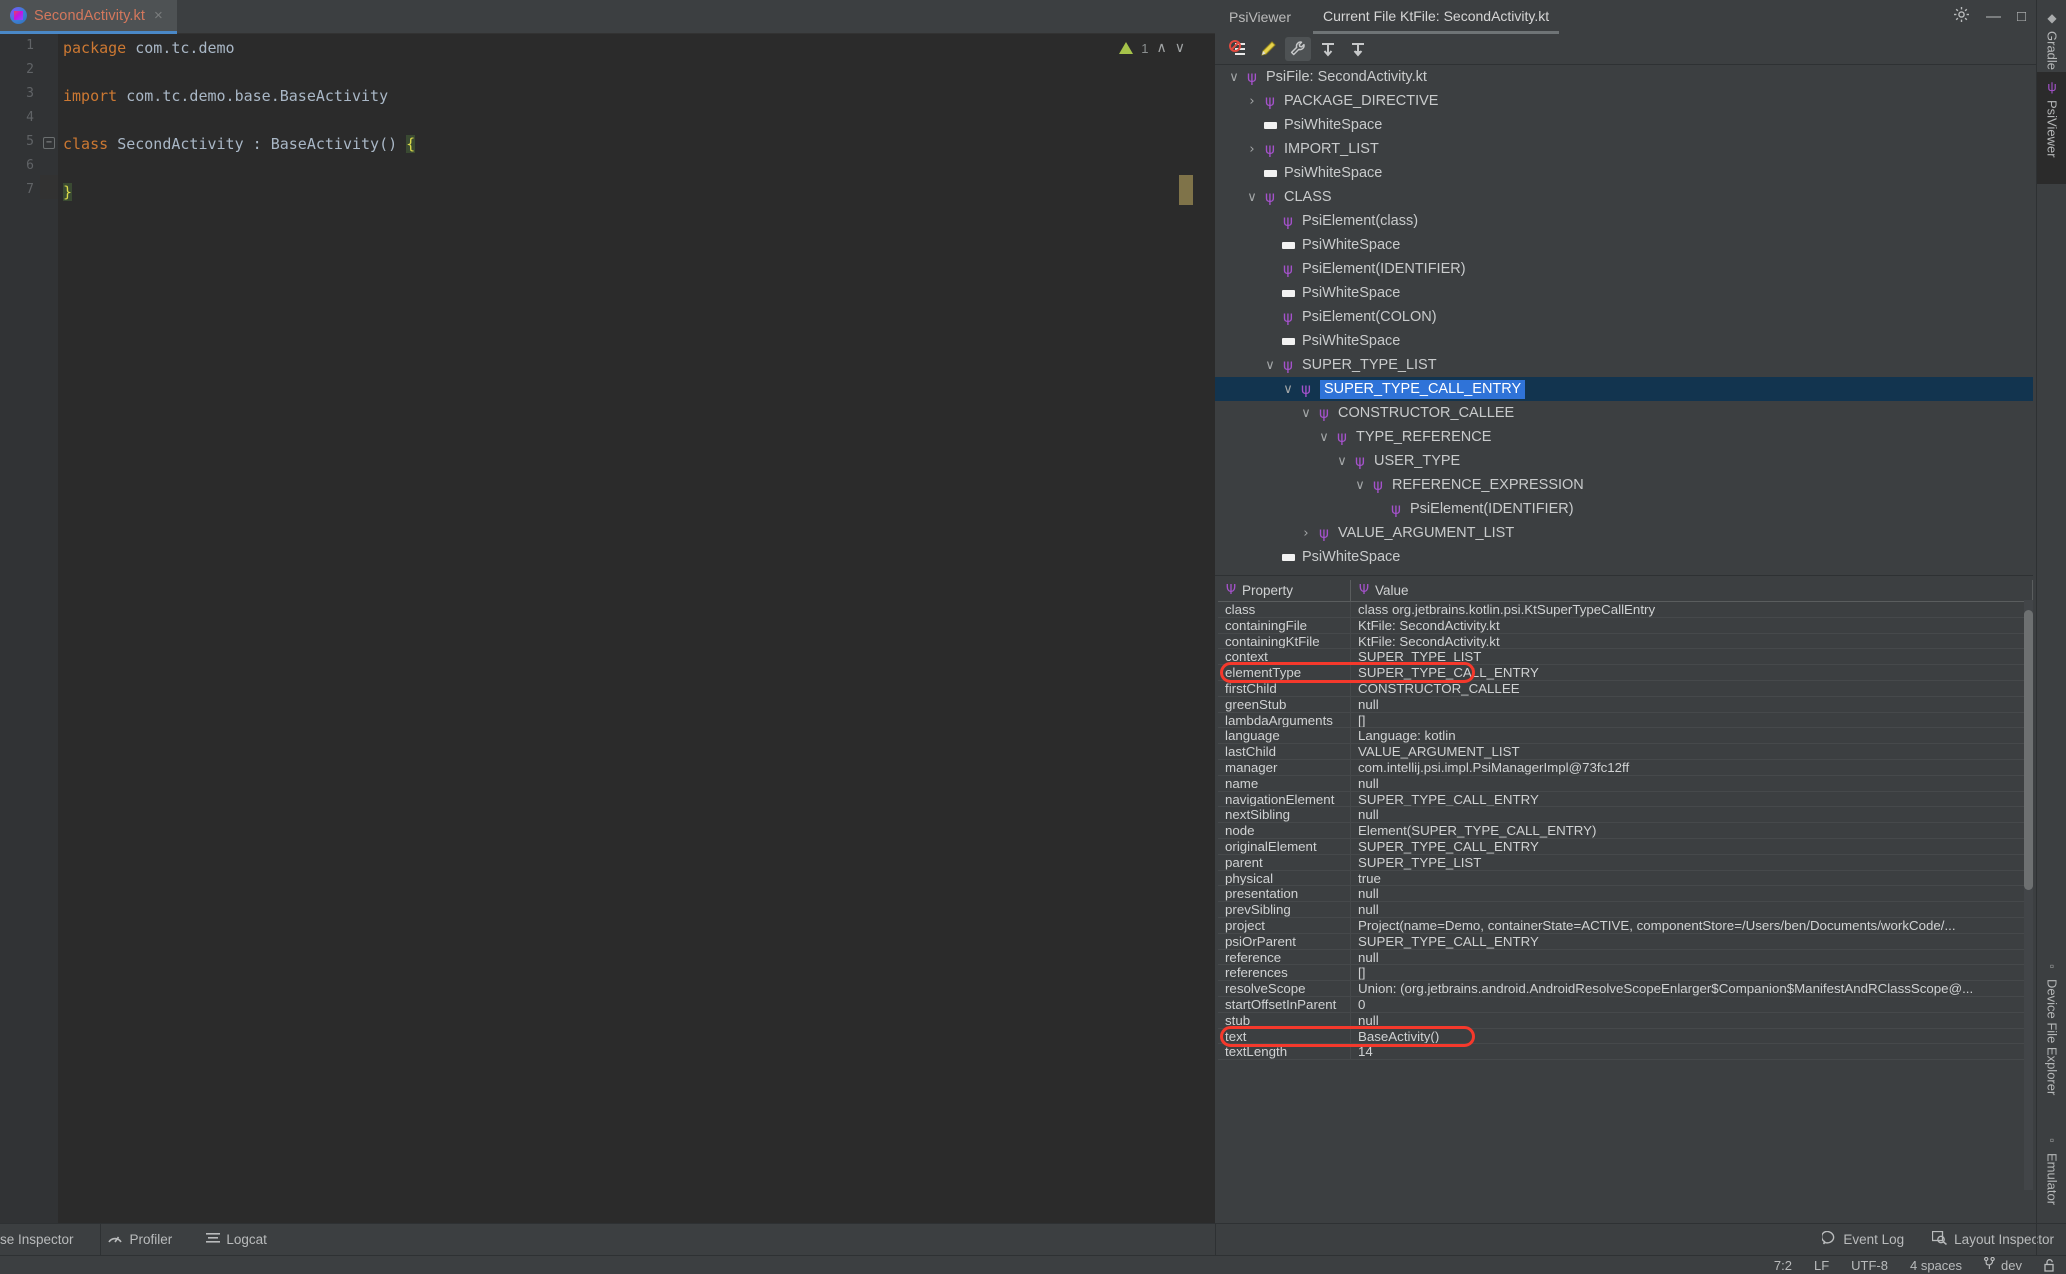 This screenshot has height=1274, width=2066. I want to click on scroll-to-source-icon, so click(1358, 49).